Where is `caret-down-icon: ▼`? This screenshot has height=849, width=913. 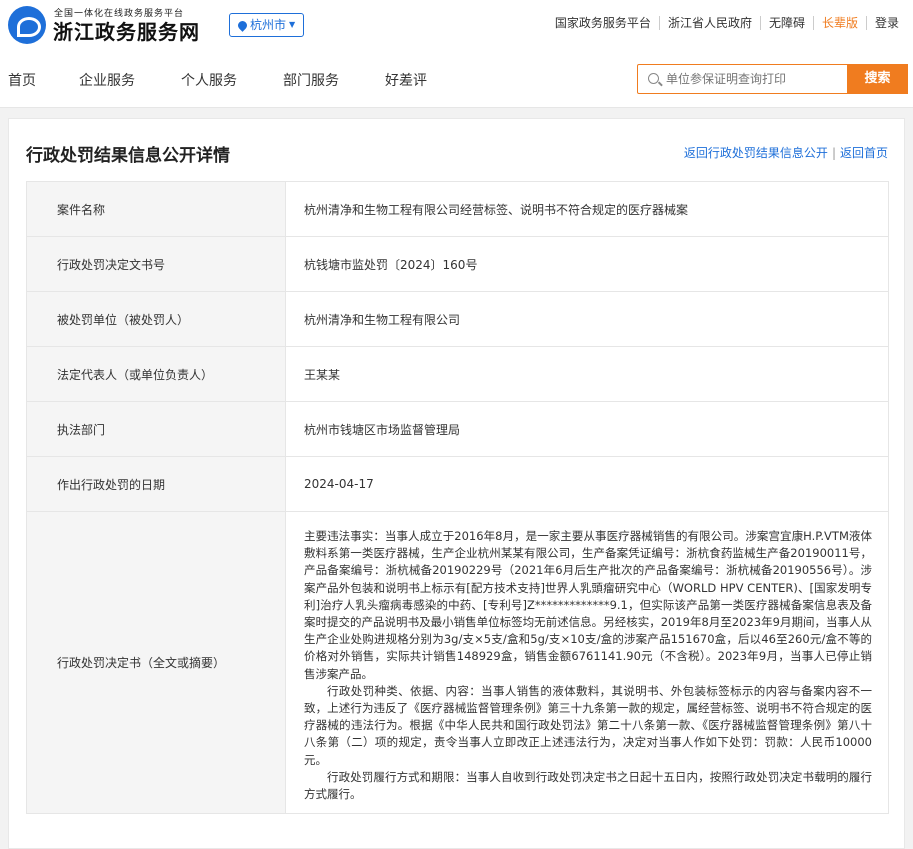 caret-down-icon: ▼ is located at coordinates (292, 24).